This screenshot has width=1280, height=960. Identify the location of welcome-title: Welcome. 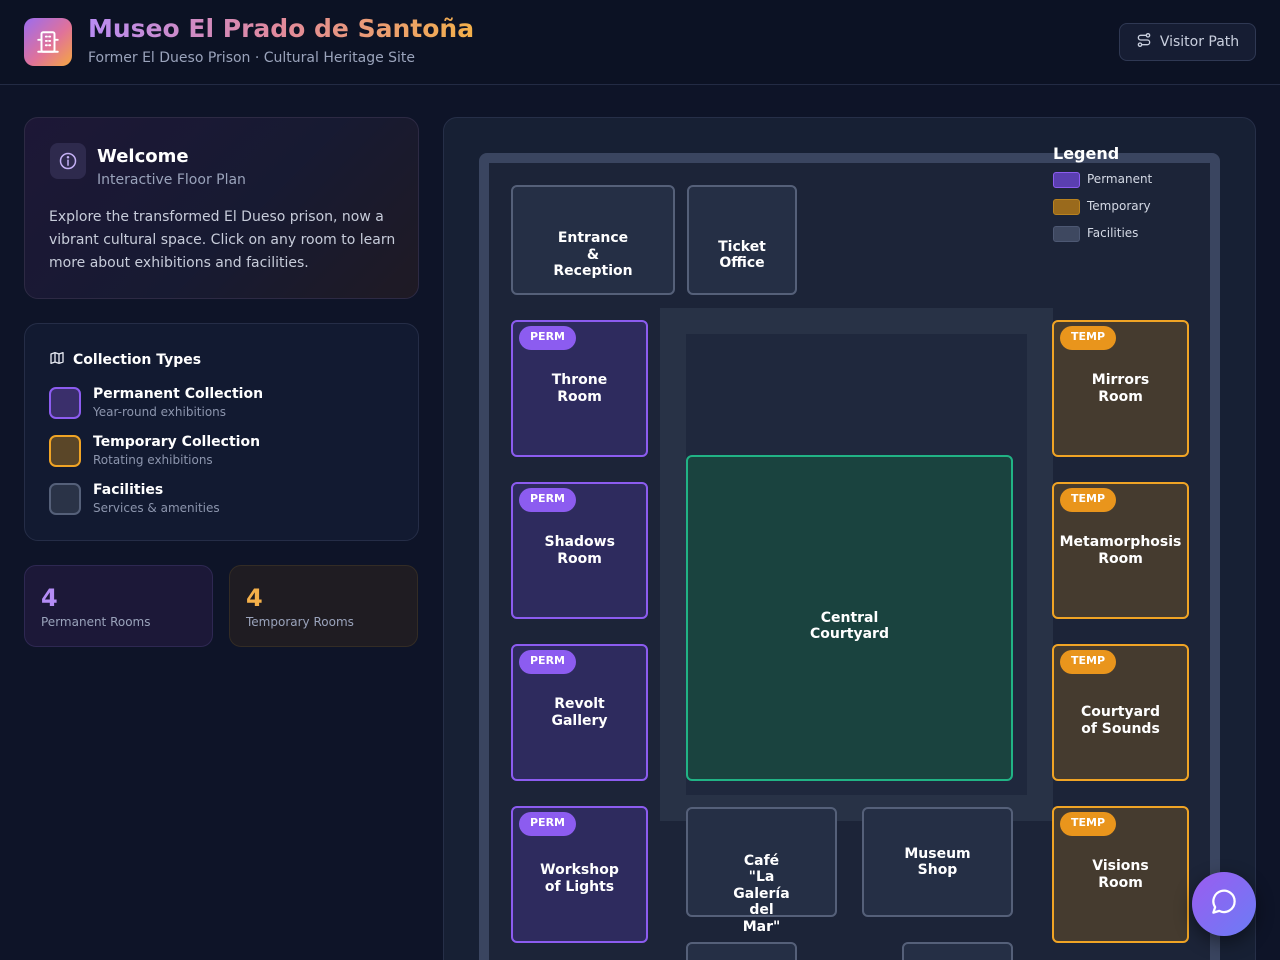
(143, 156).